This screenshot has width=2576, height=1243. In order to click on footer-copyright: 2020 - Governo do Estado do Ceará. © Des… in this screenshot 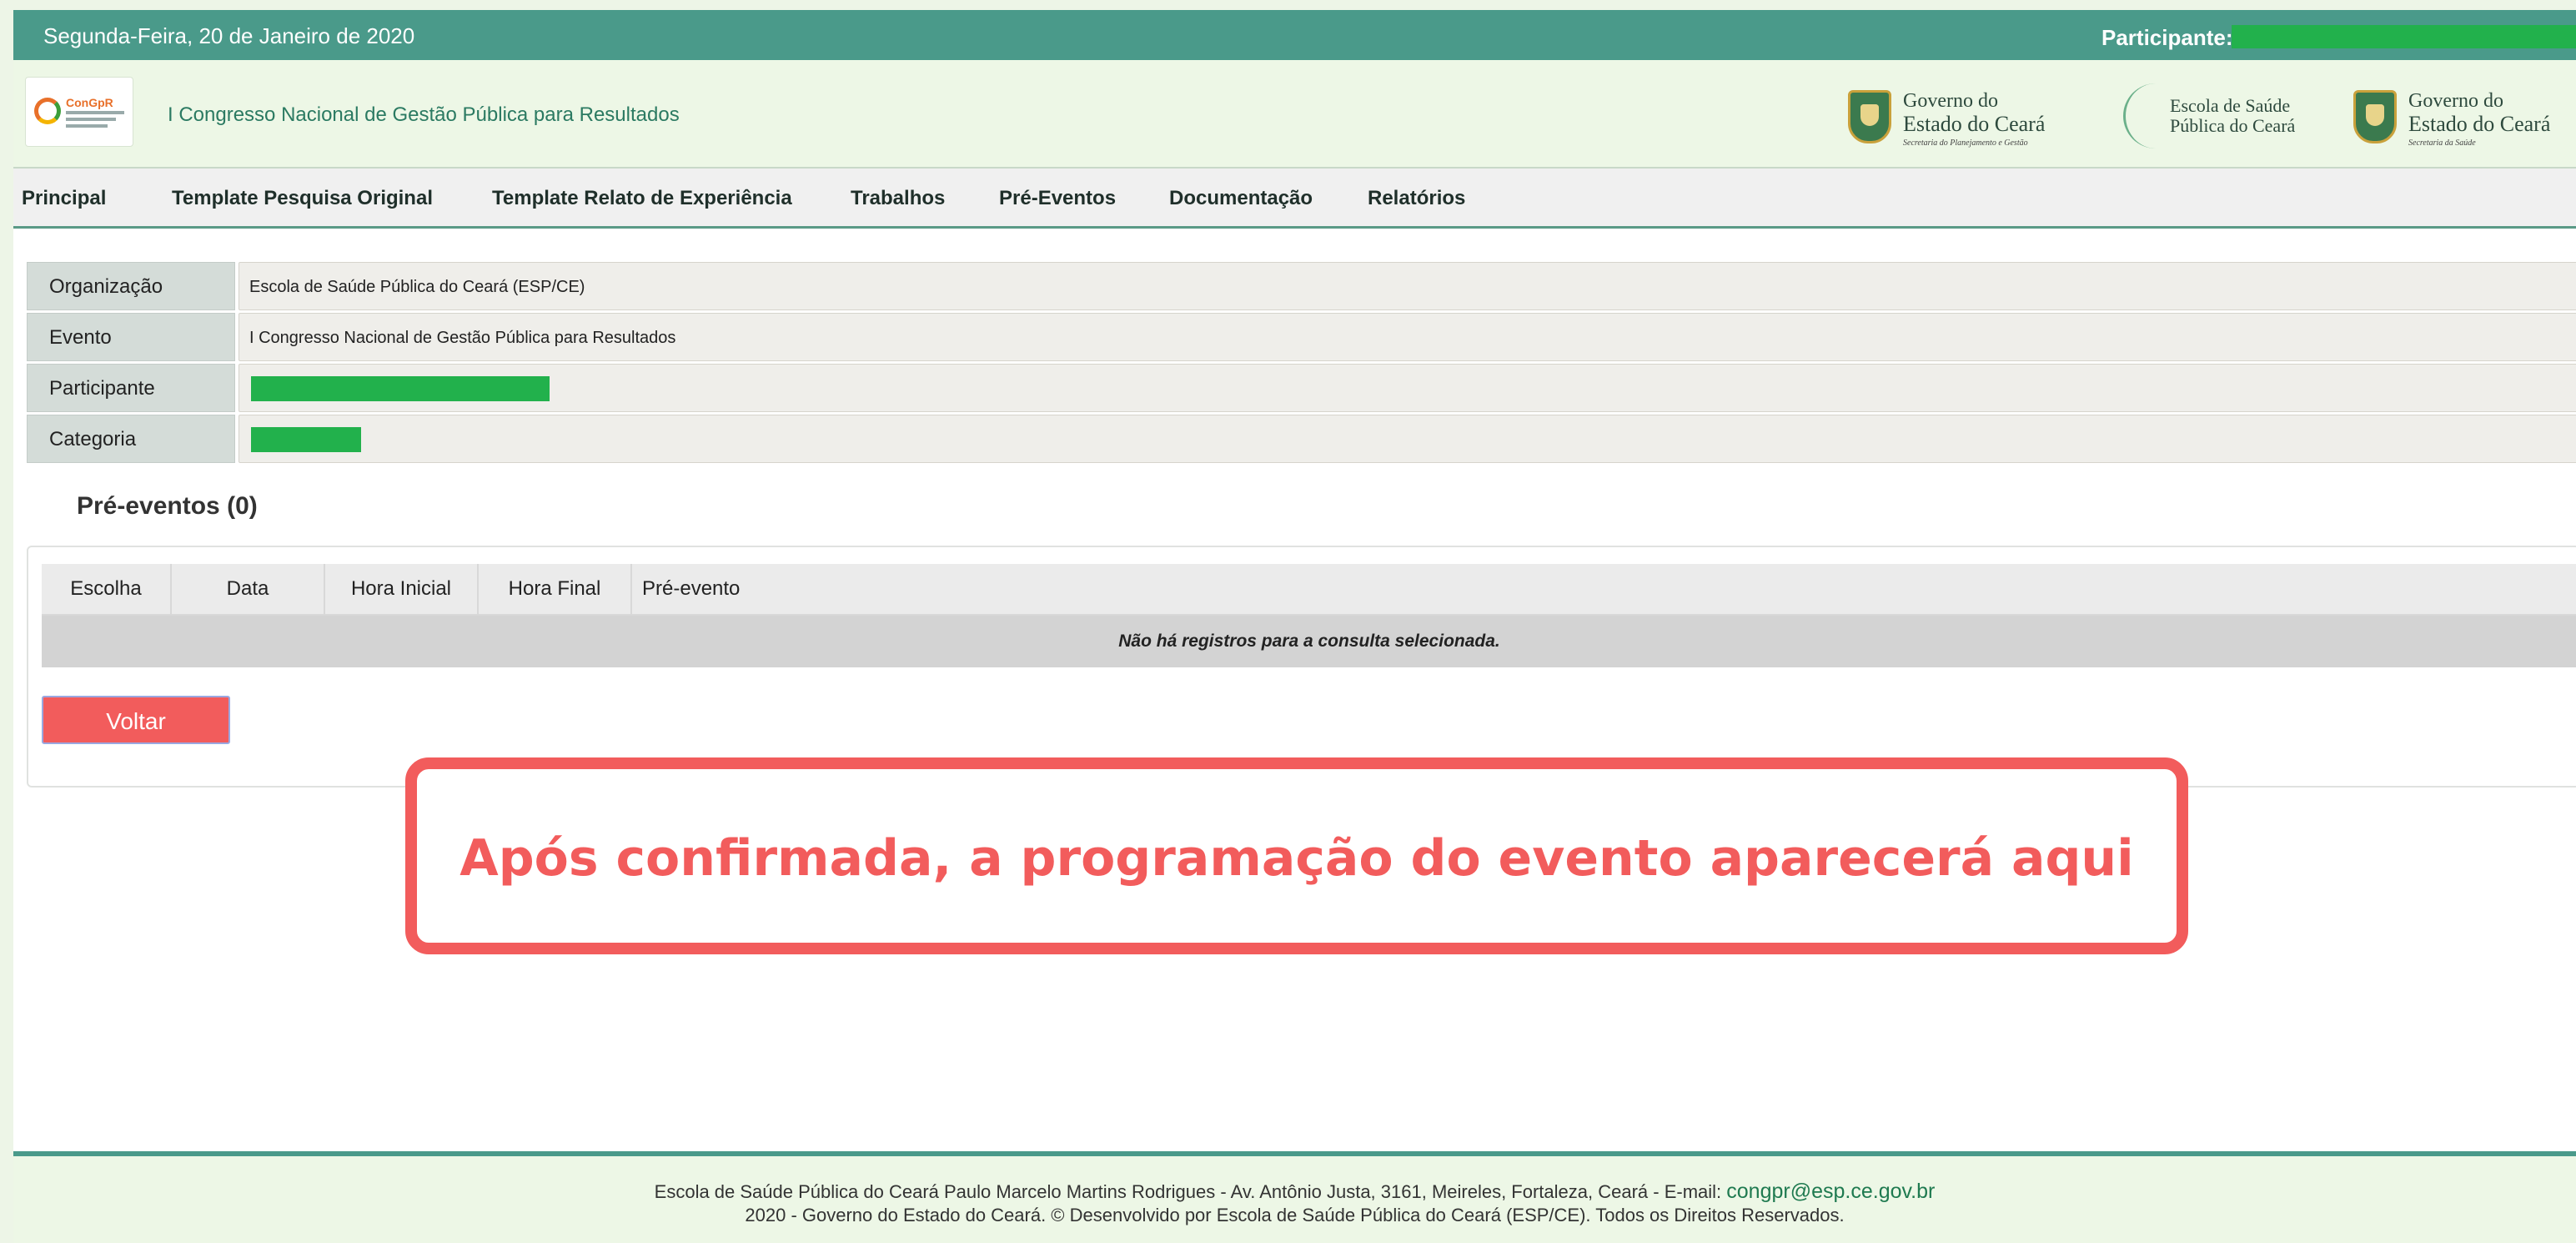, I will do `click(1295, 1215)`.